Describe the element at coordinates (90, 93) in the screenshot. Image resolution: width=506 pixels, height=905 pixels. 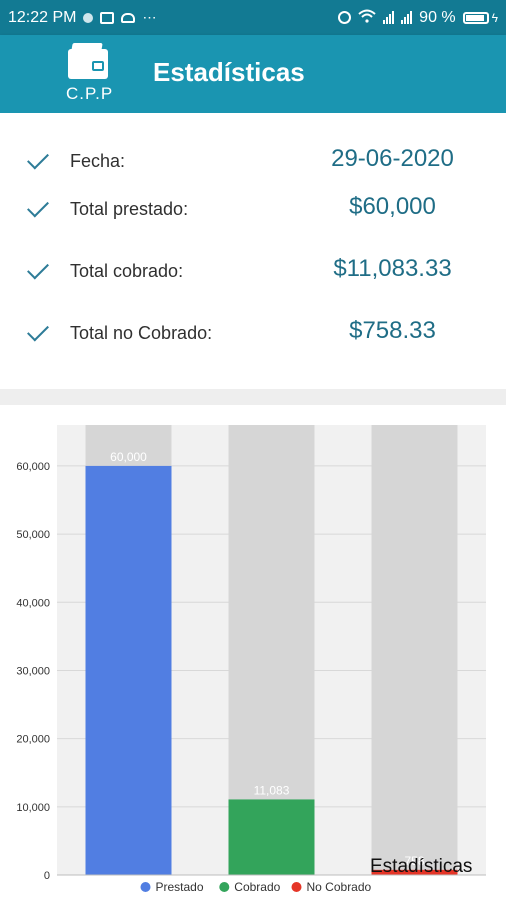
I see `logo-text: C.P.P` at that location.